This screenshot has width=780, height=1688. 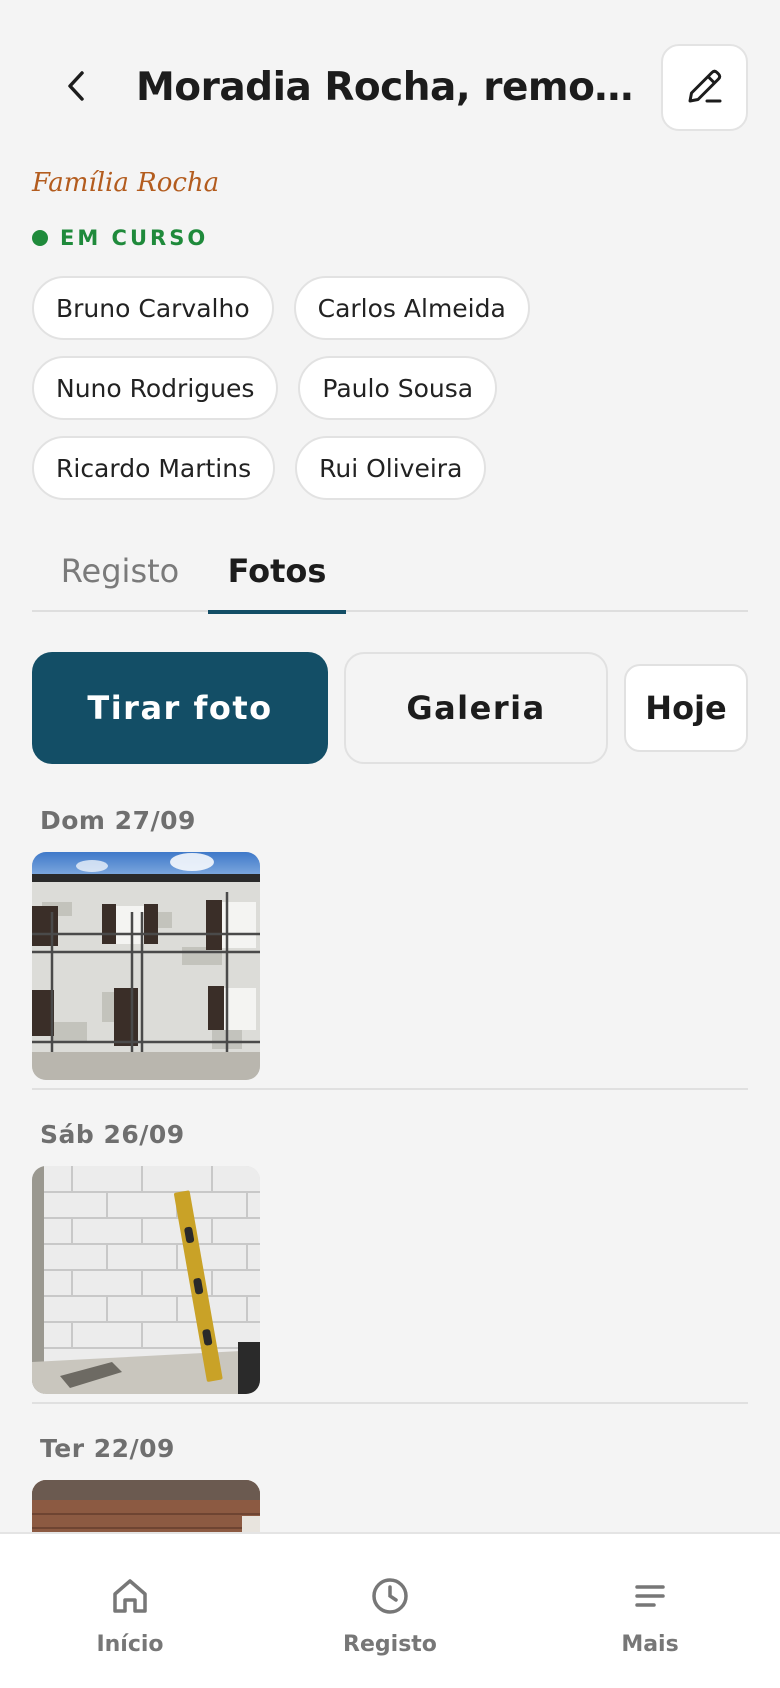 I want to click on photo-group-date: Sáb 26/09, so click(x=112, y=1134).